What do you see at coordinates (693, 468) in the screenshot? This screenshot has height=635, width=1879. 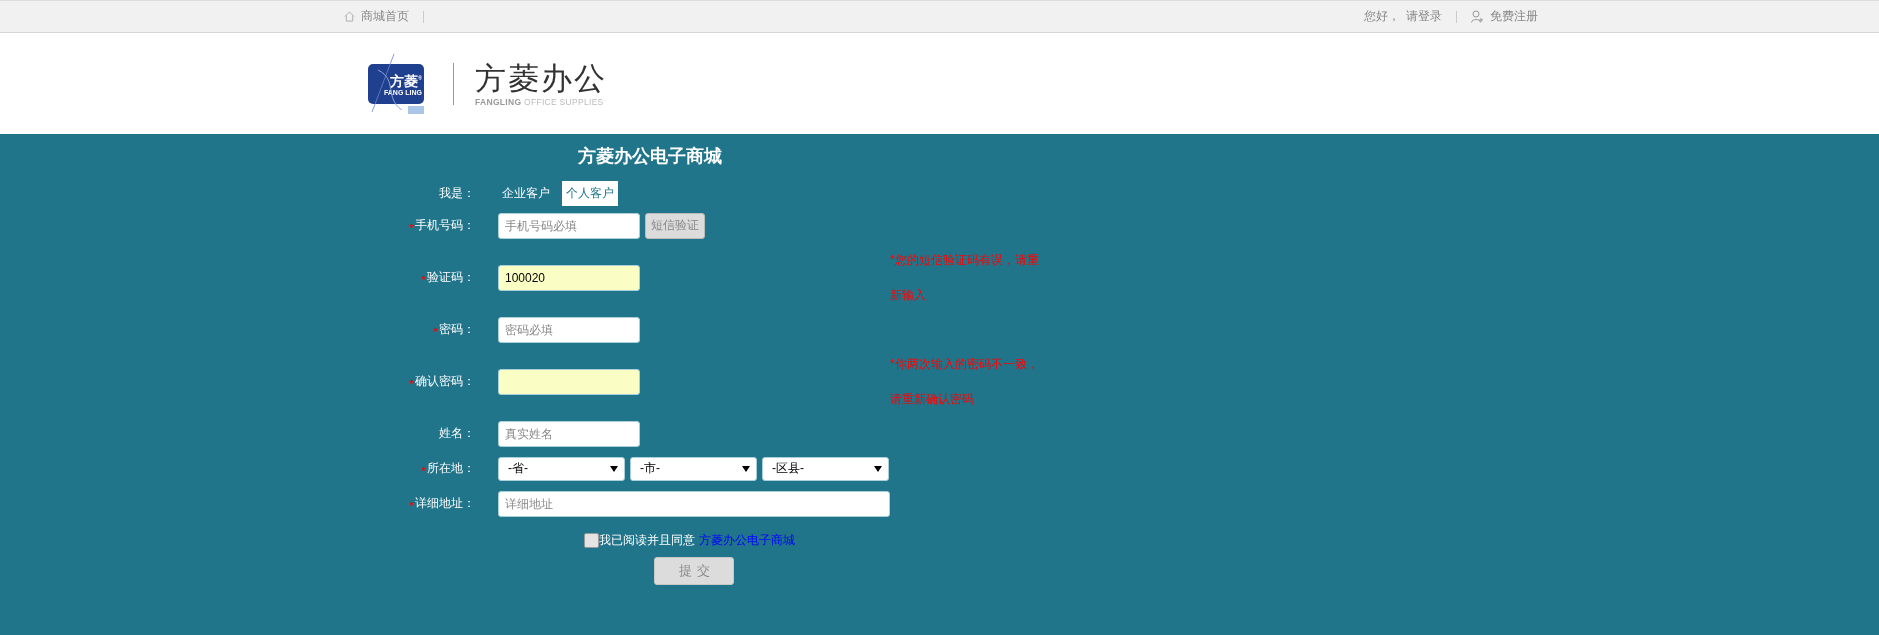 I see `dropdown: -市-` at bounding box center [693, 468].